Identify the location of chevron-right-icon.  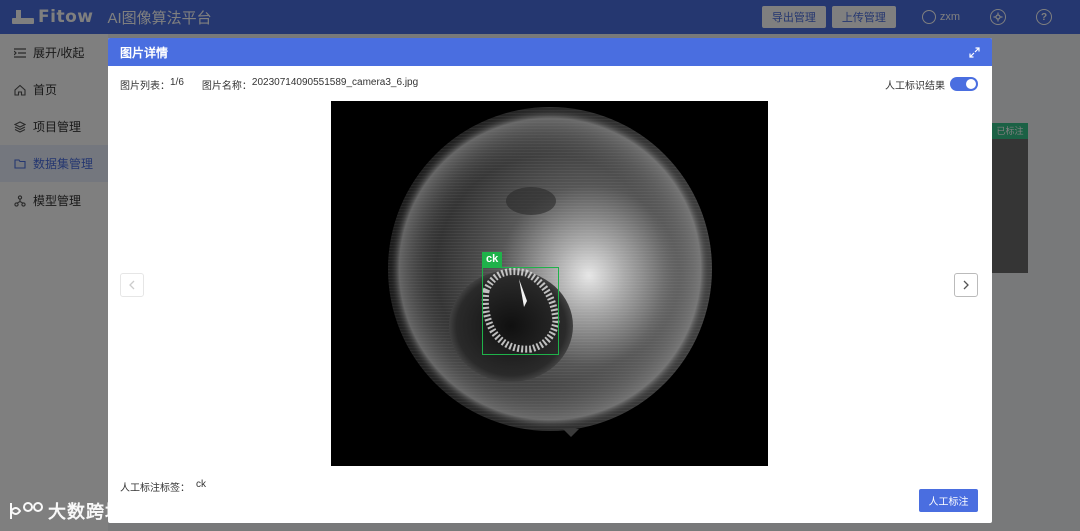
(966, 285).